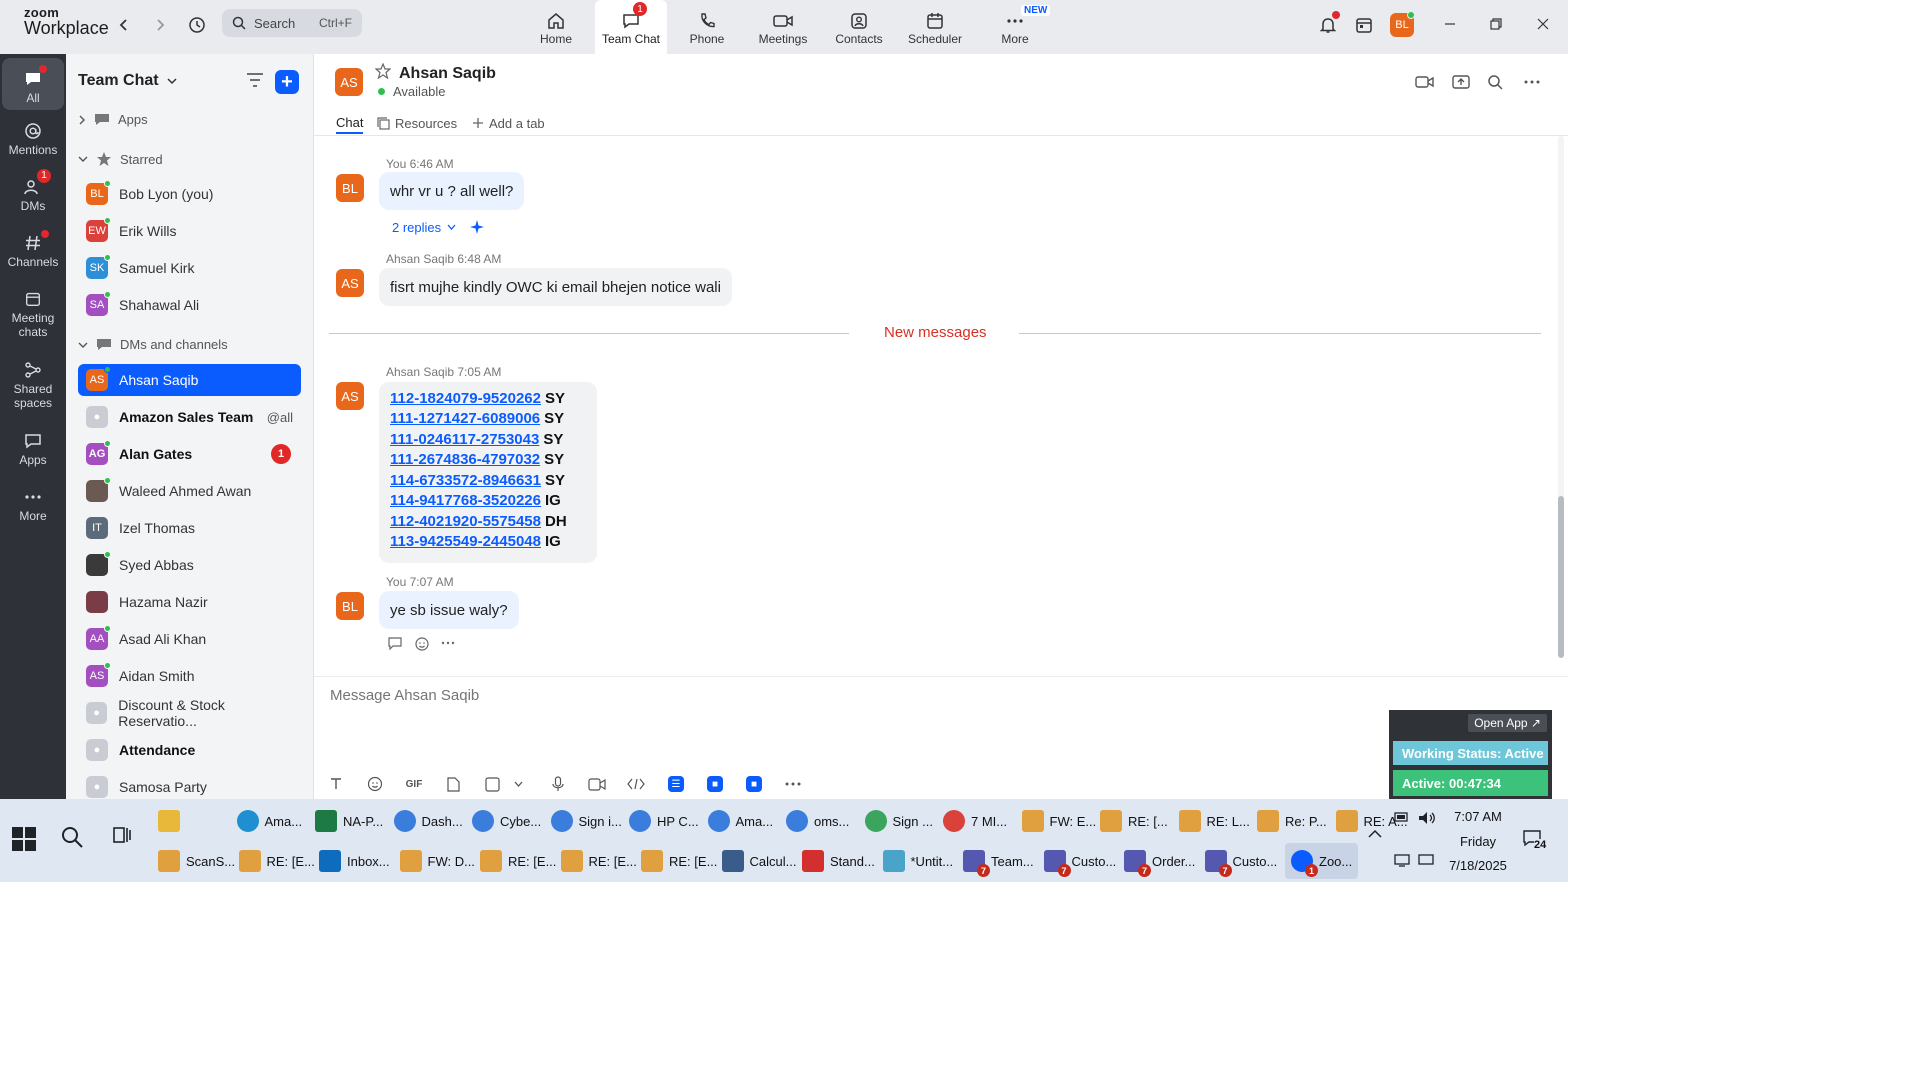 The width and height of the screenshot is (1920, 1080). What do you see at coordinates (33, 452) in the screenshot?
I see `rail-apps: Apps` at bounding box center [33, 452].